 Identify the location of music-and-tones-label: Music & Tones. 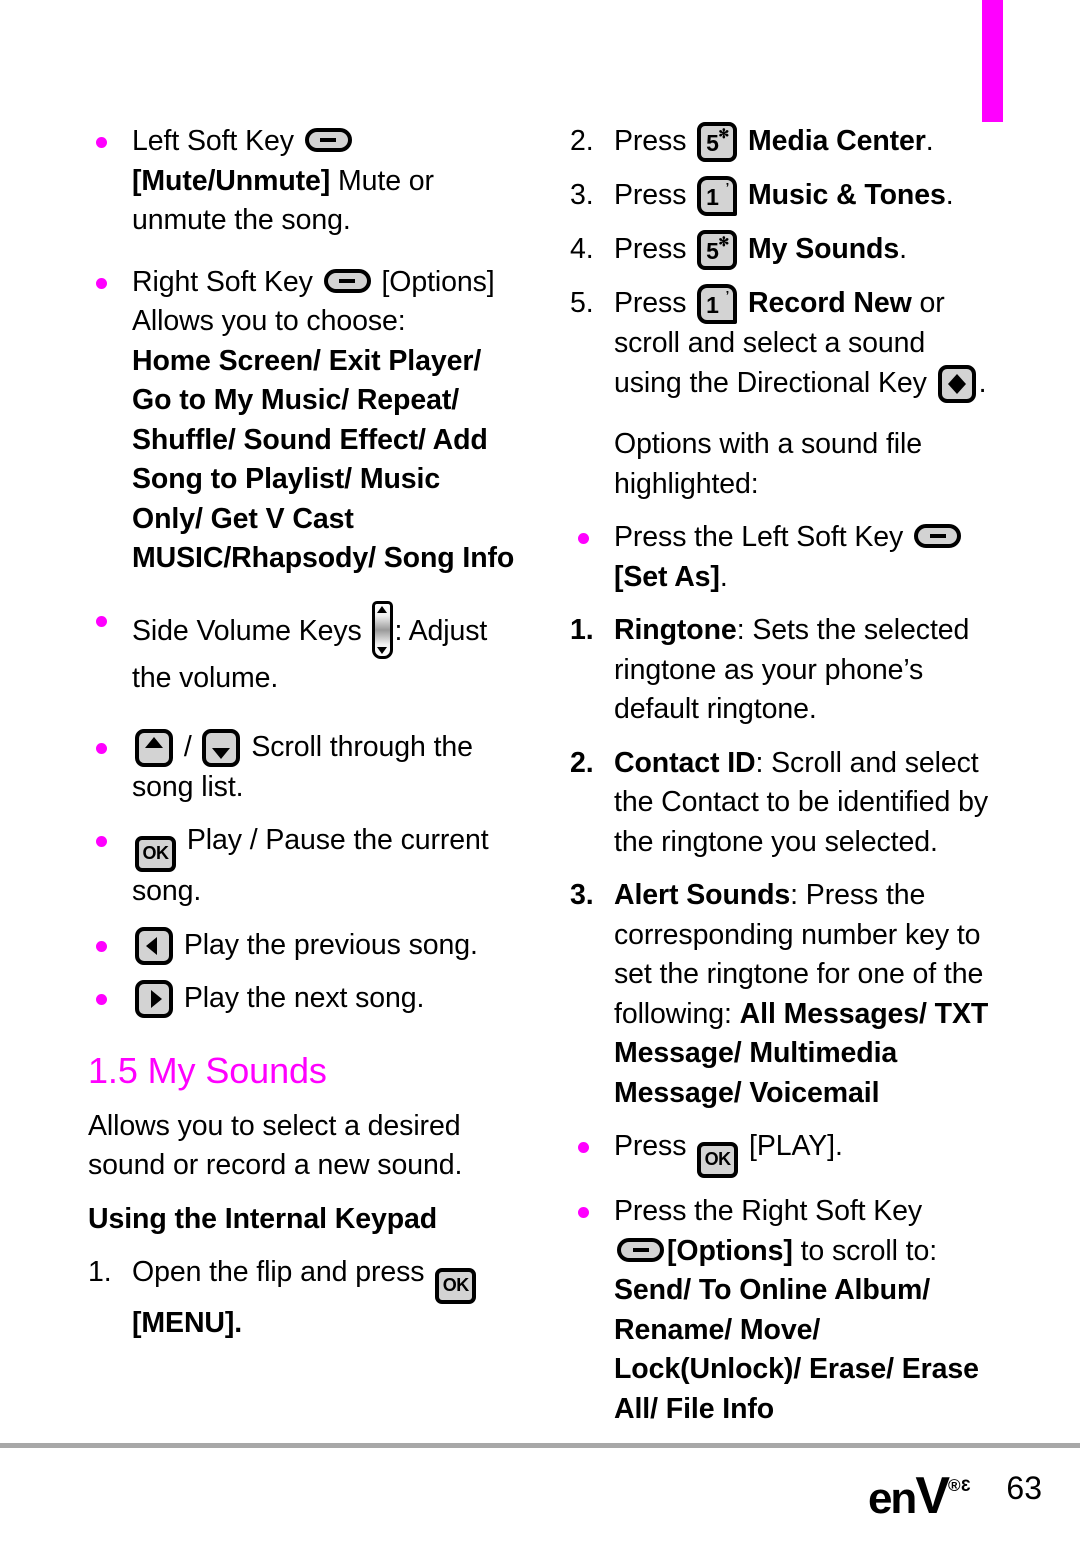
(847, 195).